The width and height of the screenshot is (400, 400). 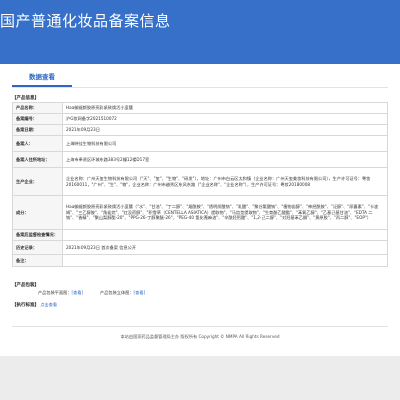 I want to click on row-label: 备案人住所地址：, so click(x=37, y=159).